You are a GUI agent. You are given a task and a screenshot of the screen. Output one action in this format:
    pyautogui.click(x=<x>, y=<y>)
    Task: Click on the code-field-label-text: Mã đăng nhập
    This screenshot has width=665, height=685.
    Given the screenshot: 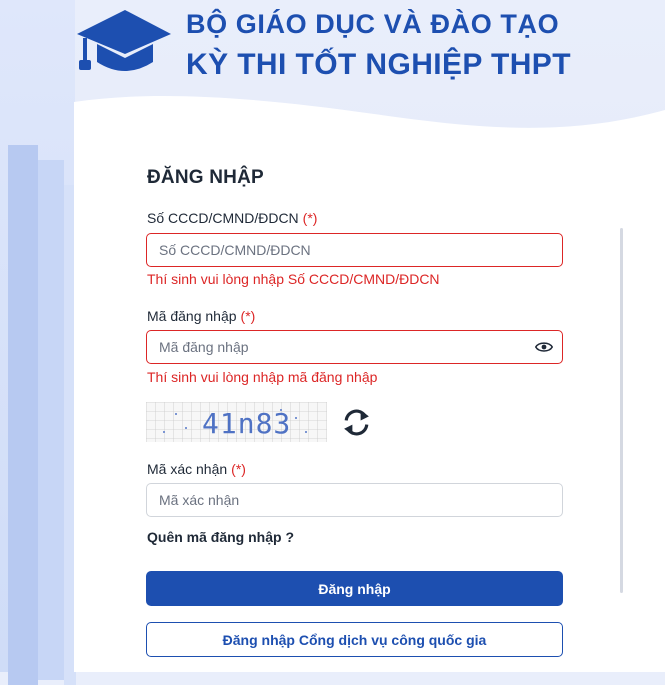 What is the action you would take?
    pyautogui.click(x=192, y=316)
    